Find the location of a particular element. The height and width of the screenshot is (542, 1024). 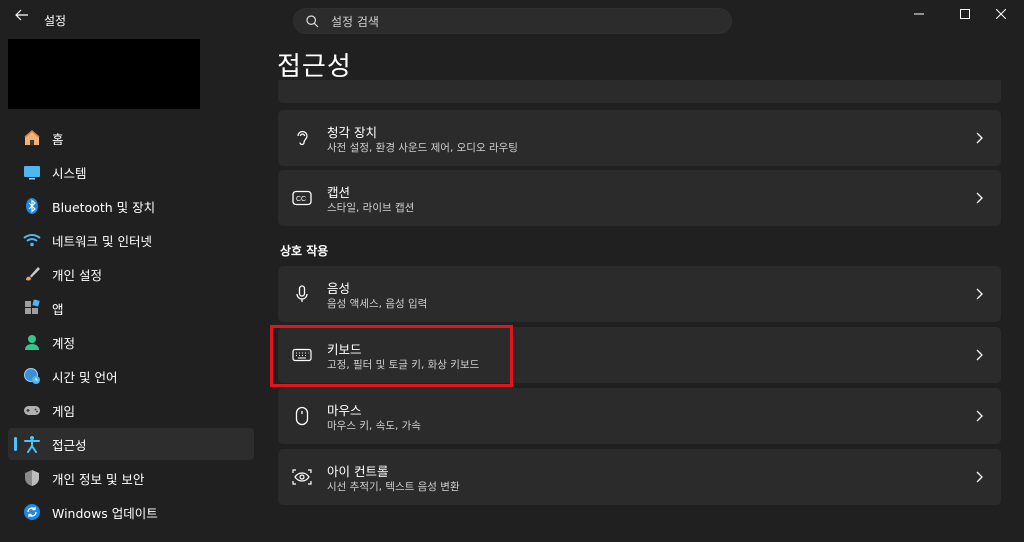

card-mouse: 마우스 마우스 키, 속도, 가속 is located at coordinates (639, 416).